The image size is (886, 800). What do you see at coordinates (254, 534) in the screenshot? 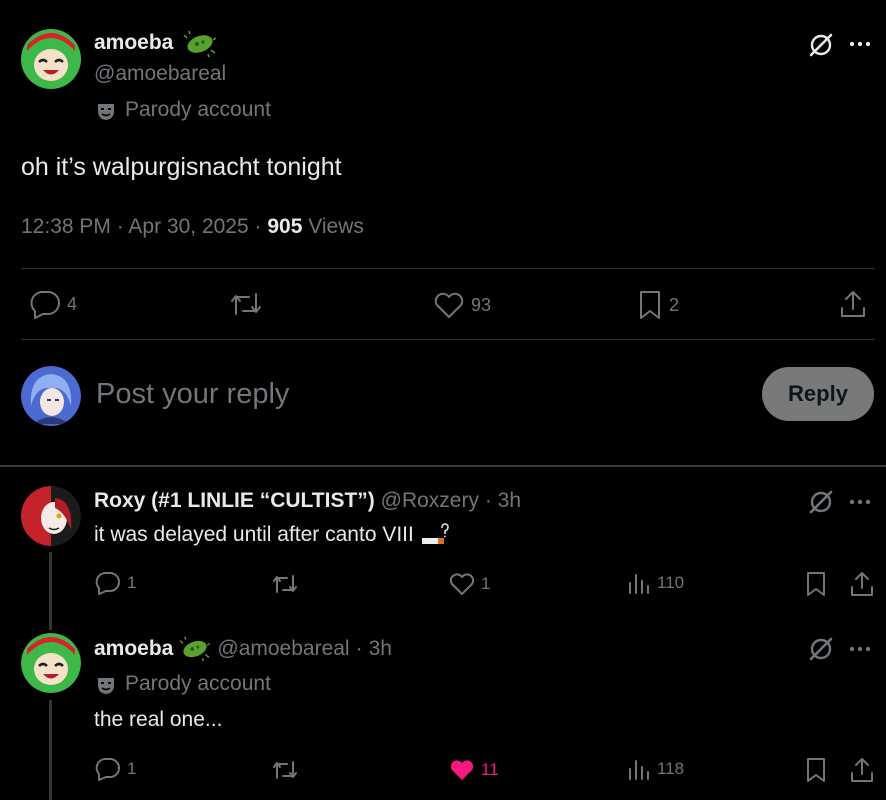
I see `post-text-content: it was delayed until after canto VIII` at bounding box center [254, 534].